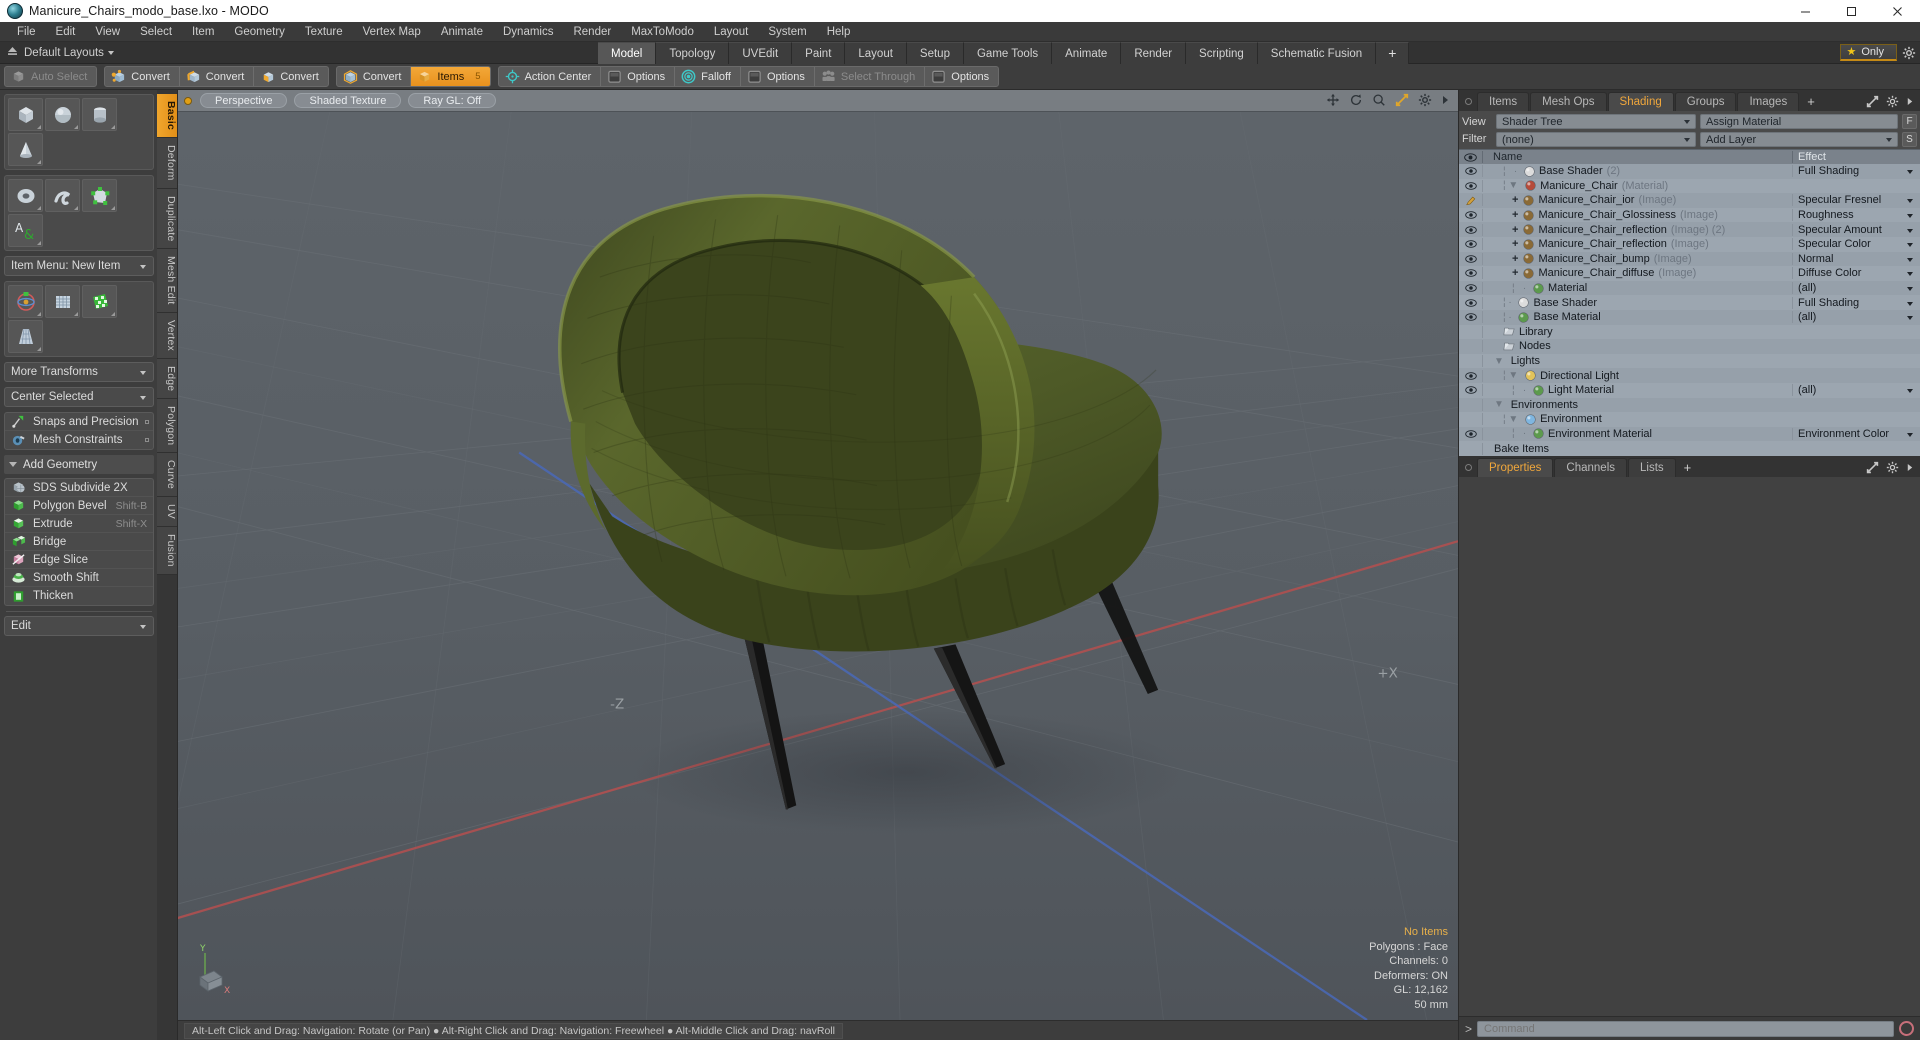 The height and width of the screenshot is (1040, 1920). Describe the element at coordinates (1689, 390) in the screenshot. I see `shader-tree-row: ¦ · Light Material (all)` at that location.